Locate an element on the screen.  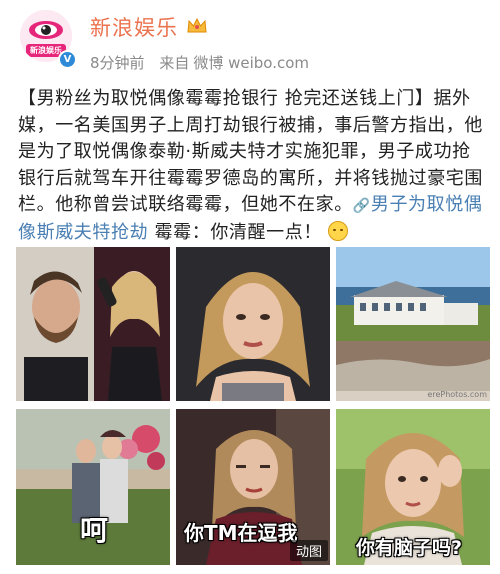
image-3: erePhotos.com is located at coordinates (413, 324).